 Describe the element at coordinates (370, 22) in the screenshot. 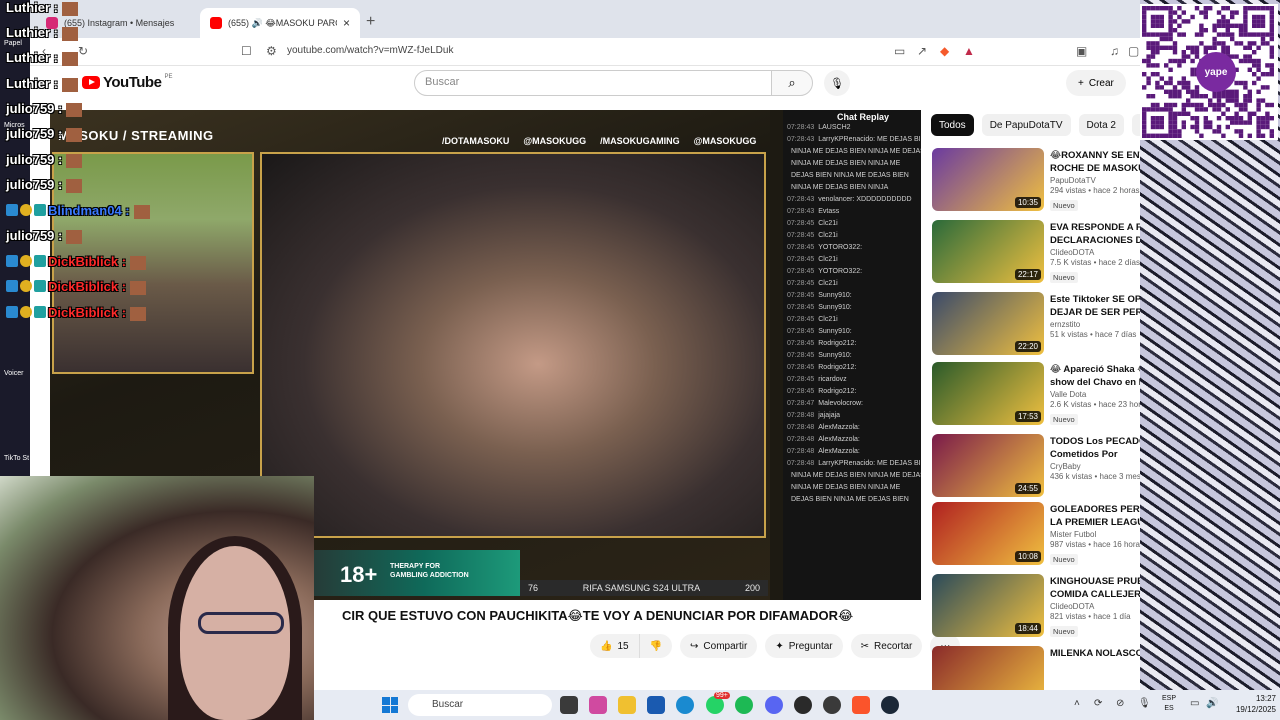

I see `new-tab-button: +` at that location.